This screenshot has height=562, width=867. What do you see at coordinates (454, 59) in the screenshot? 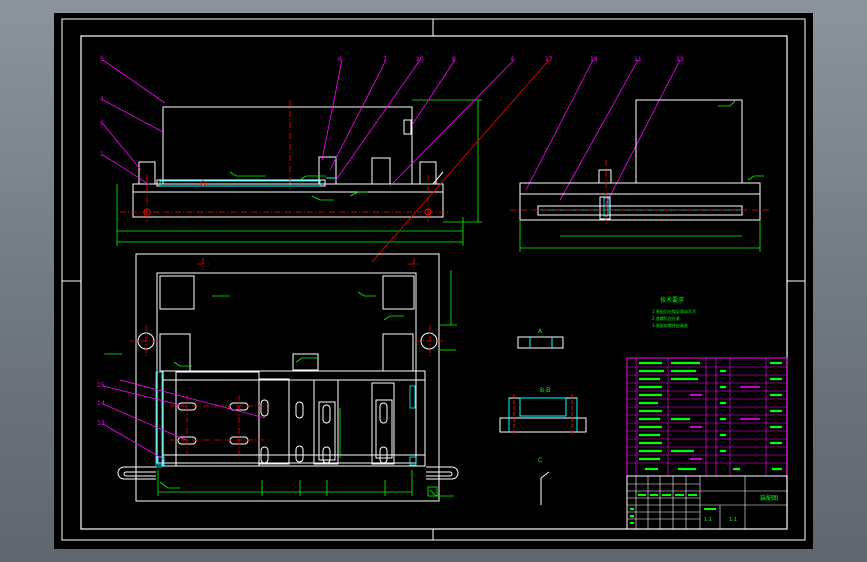
I see `balloon: 8` at bounding box center [454, 59].